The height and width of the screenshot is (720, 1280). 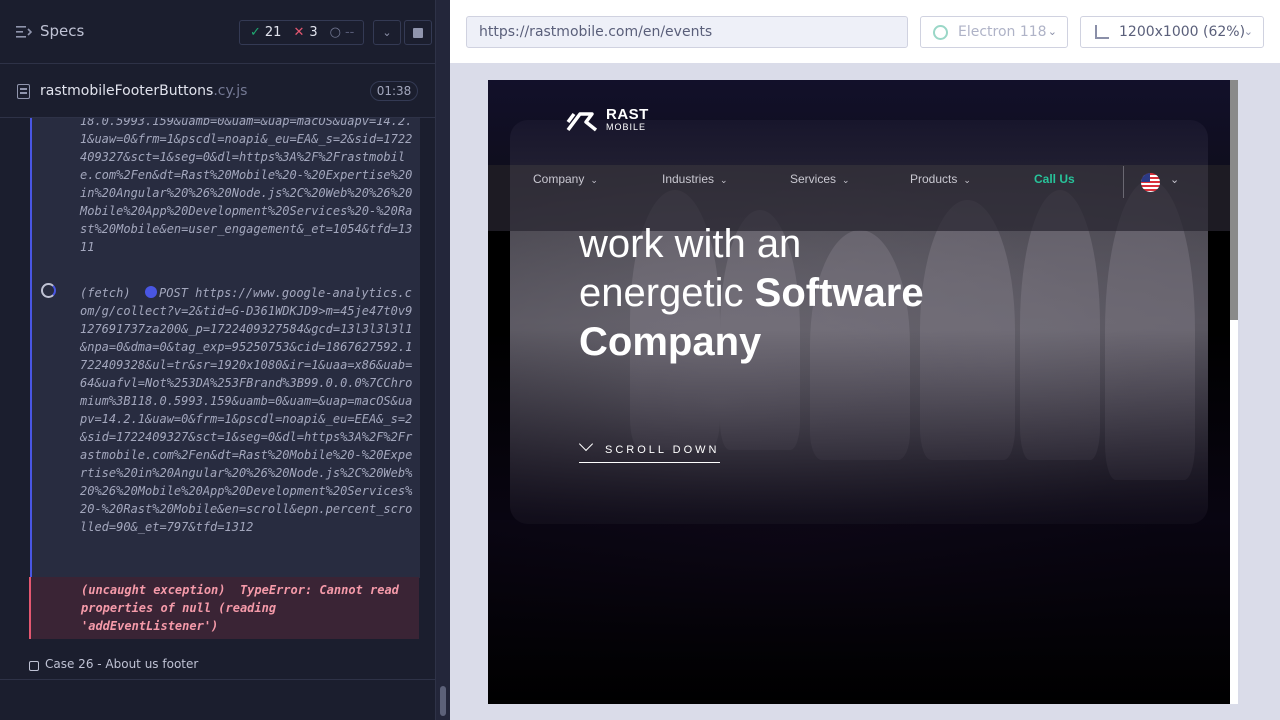 What do you see at coordinates (1234, 392) in the screenshot?
I see `app-scrollbar` at bounding box center [1234, 392].